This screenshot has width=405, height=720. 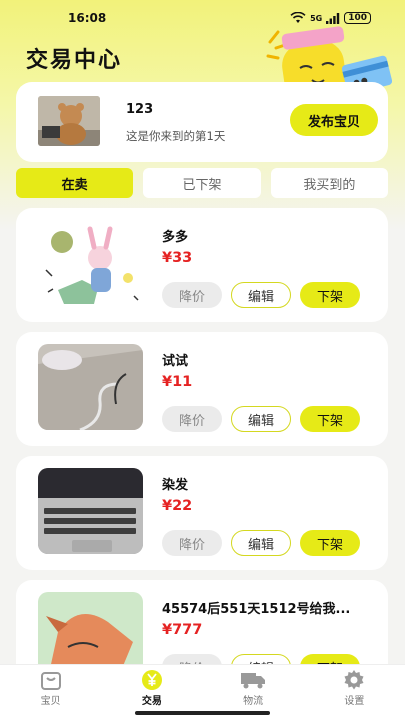 I want to click on listing-tabs: 在卖 已下架 我买到的, so click(x=202, y=184).